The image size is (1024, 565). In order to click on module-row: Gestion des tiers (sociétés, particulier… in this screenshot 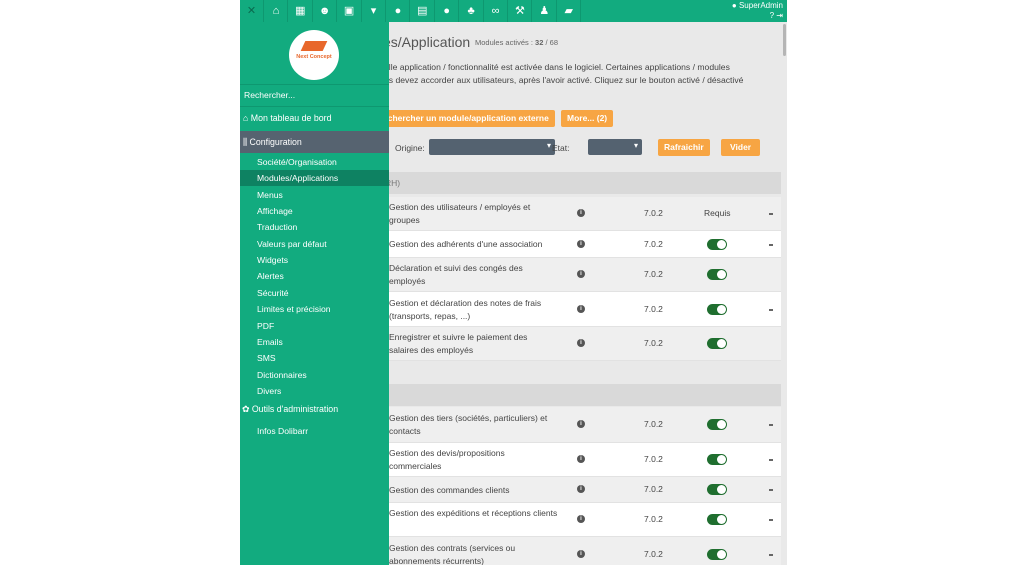, I will do `click(585, 425)`.